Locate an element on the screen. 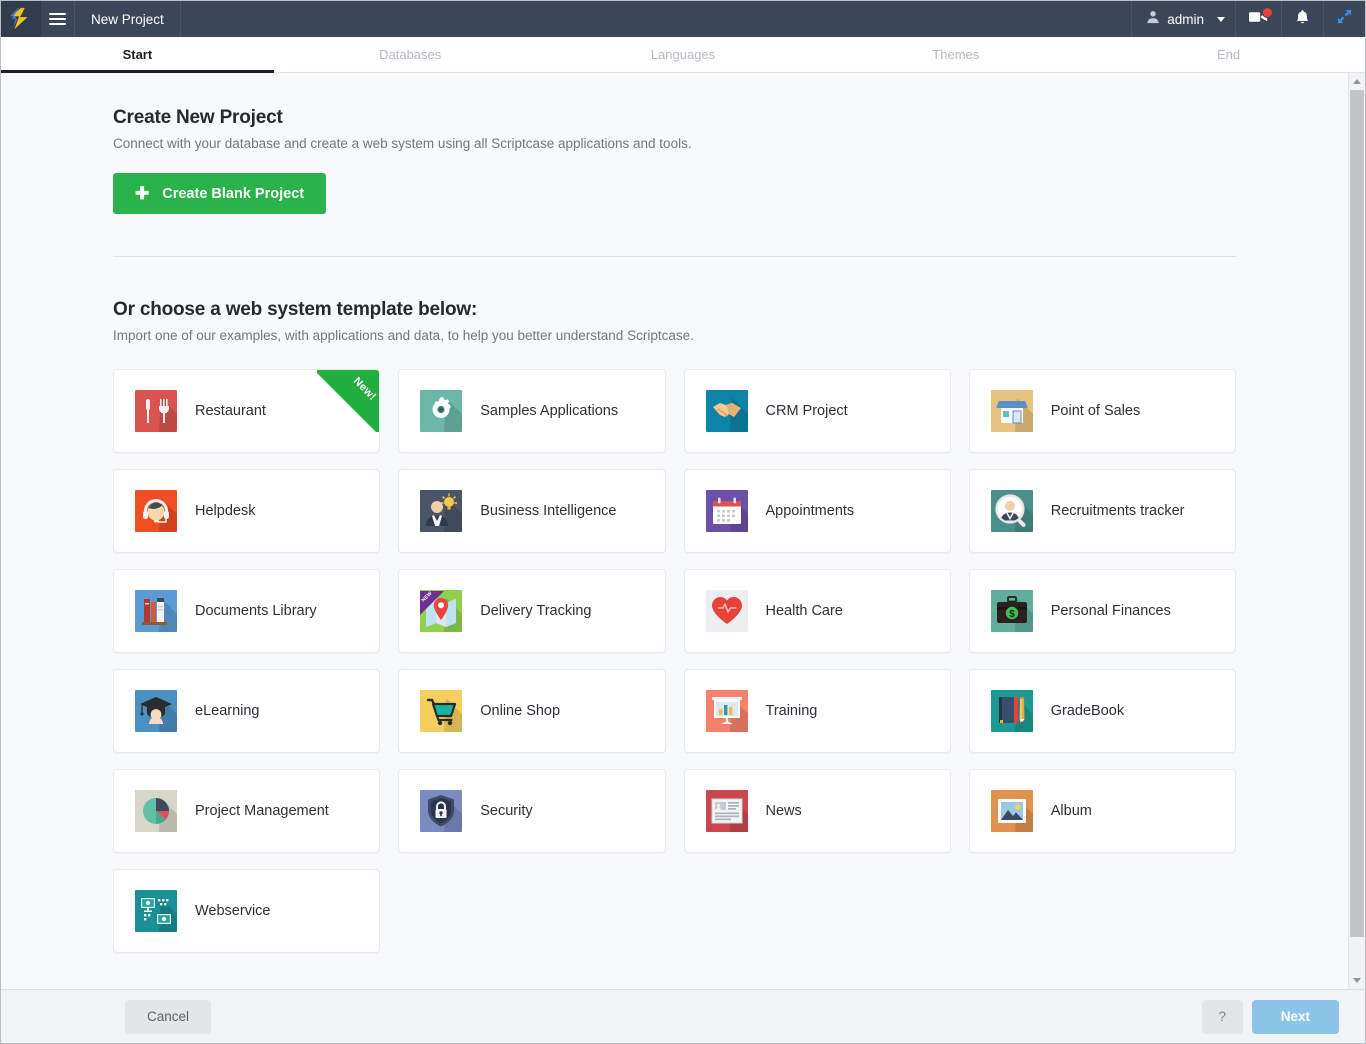 The width and height of the screenshot is (1366, 1044). ribbon-label: New! is located at coordinates (364, 389).